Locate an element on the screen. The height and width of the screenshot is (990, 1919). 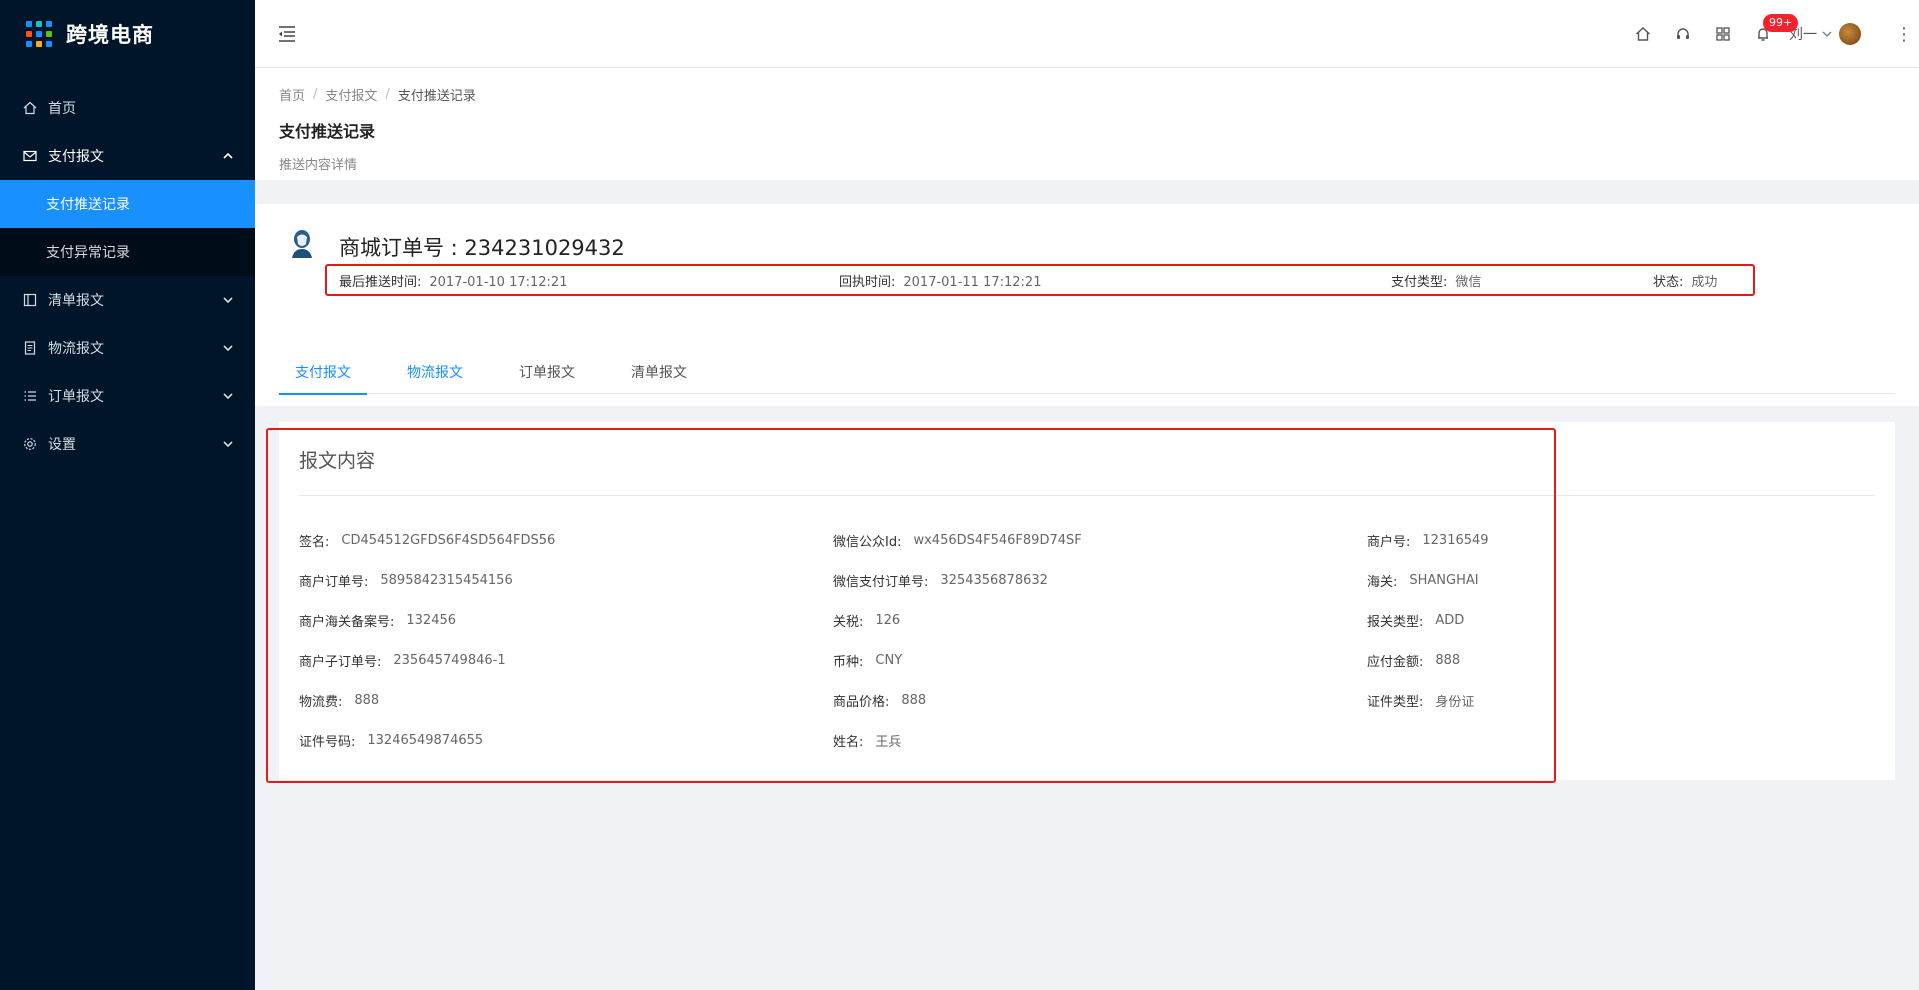
field-wechat-pay-order-no: 微信支付订单号: 3254356878632 is located at coordinates (940, 581).